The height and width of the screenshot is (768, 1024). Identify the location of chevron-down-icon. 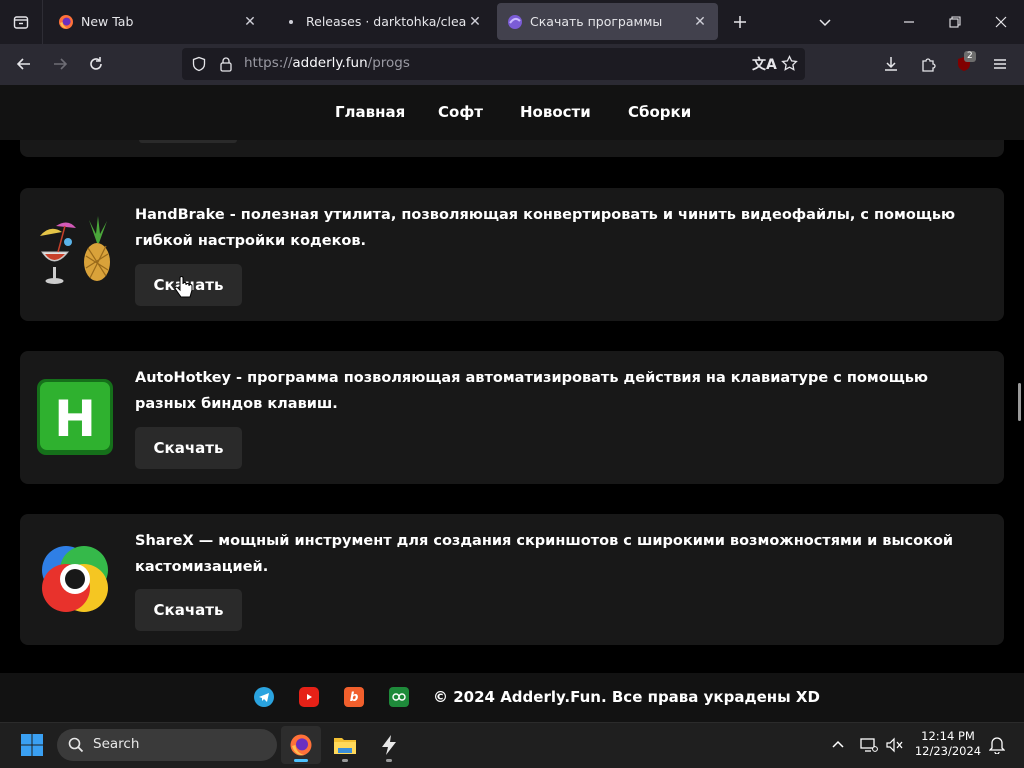
(825, 23).